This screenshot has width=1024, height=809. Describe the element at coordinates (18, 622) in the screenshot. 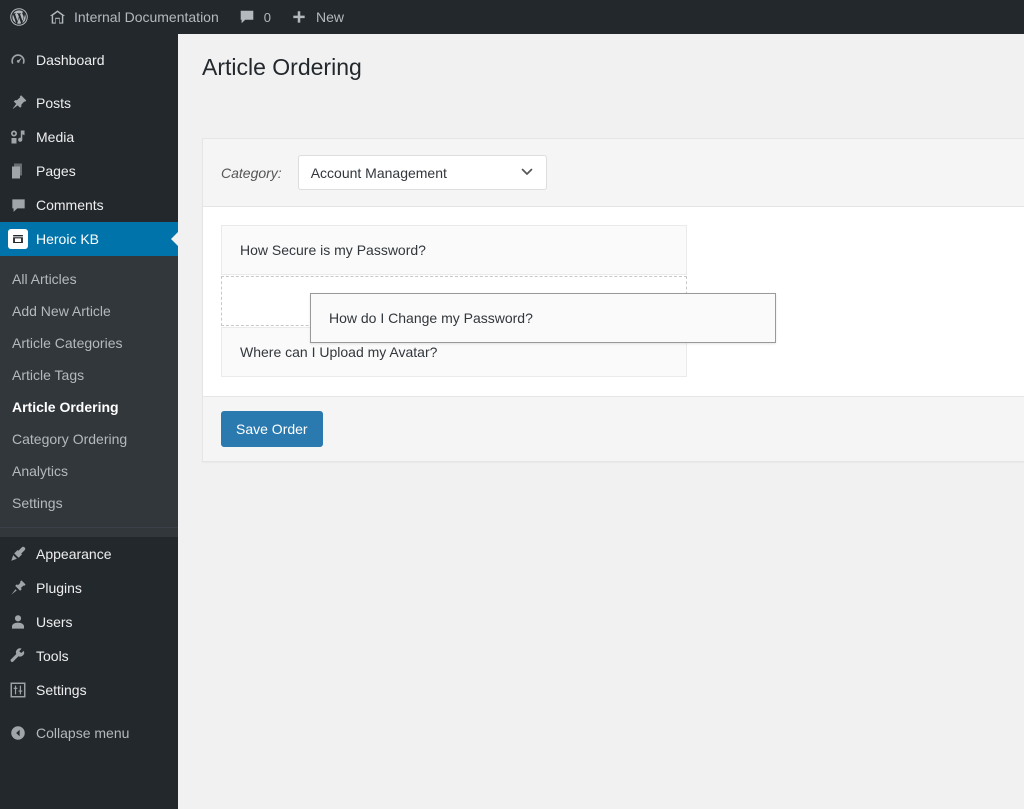

I see `user-icon` at that location.